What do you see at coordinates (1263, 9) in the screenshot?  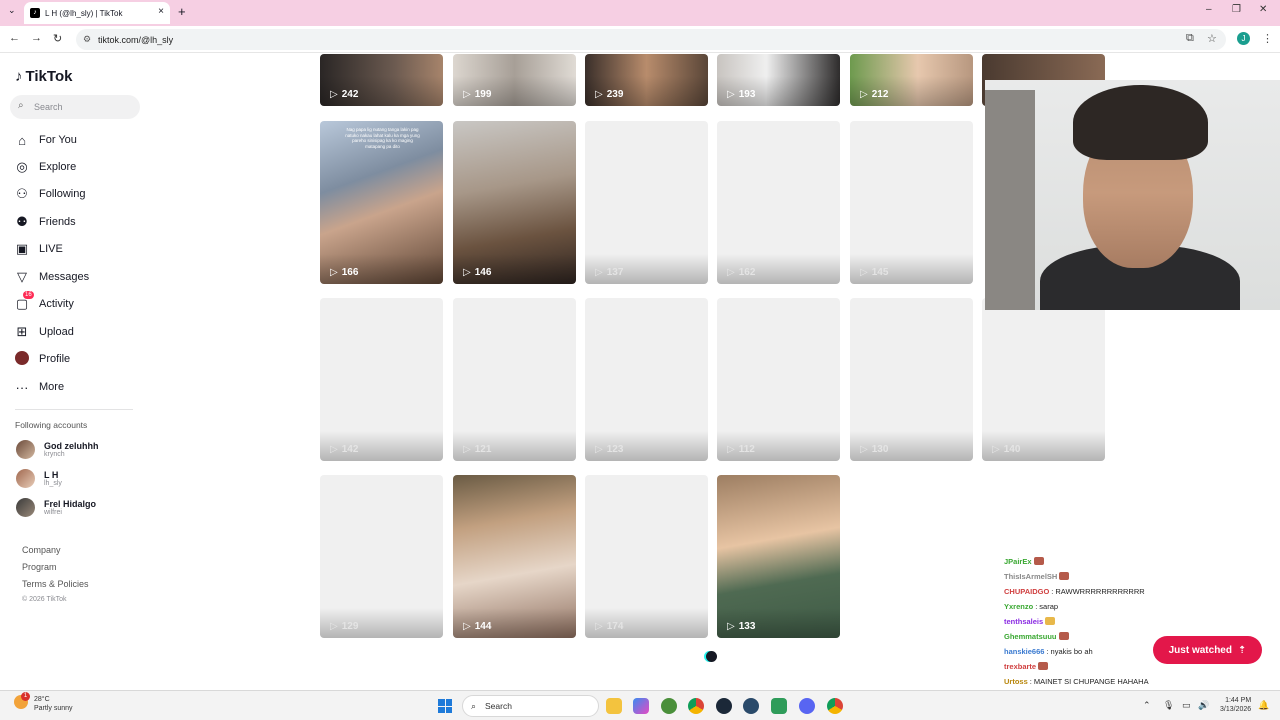 I see `window-close-icon: ✕` at bounding box center [1263, 9].